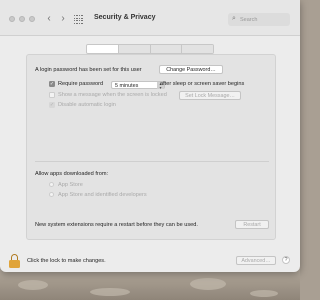 The image size is (320, 300). I want to click on lock-text: Click the lock to make changes., so click(66, 261).